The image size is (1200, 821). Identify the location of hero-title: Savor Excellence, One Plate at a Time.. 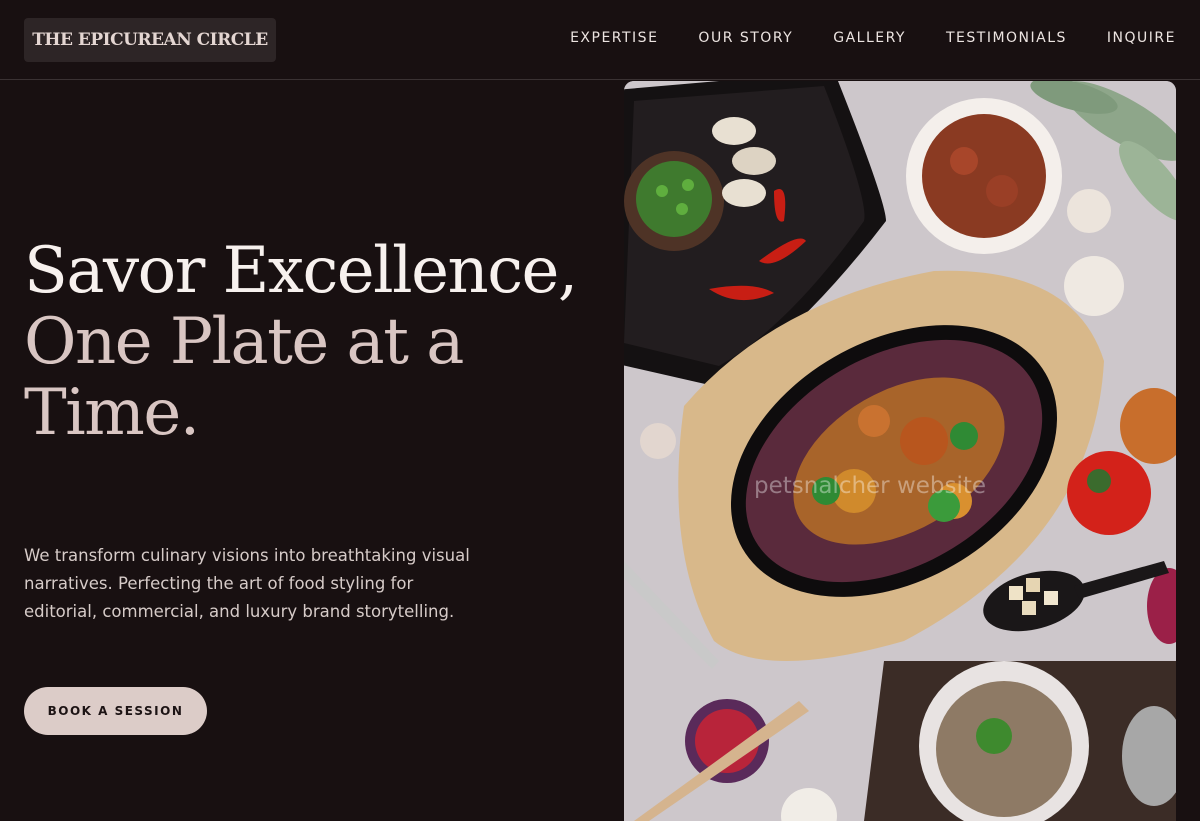
(304, 342).